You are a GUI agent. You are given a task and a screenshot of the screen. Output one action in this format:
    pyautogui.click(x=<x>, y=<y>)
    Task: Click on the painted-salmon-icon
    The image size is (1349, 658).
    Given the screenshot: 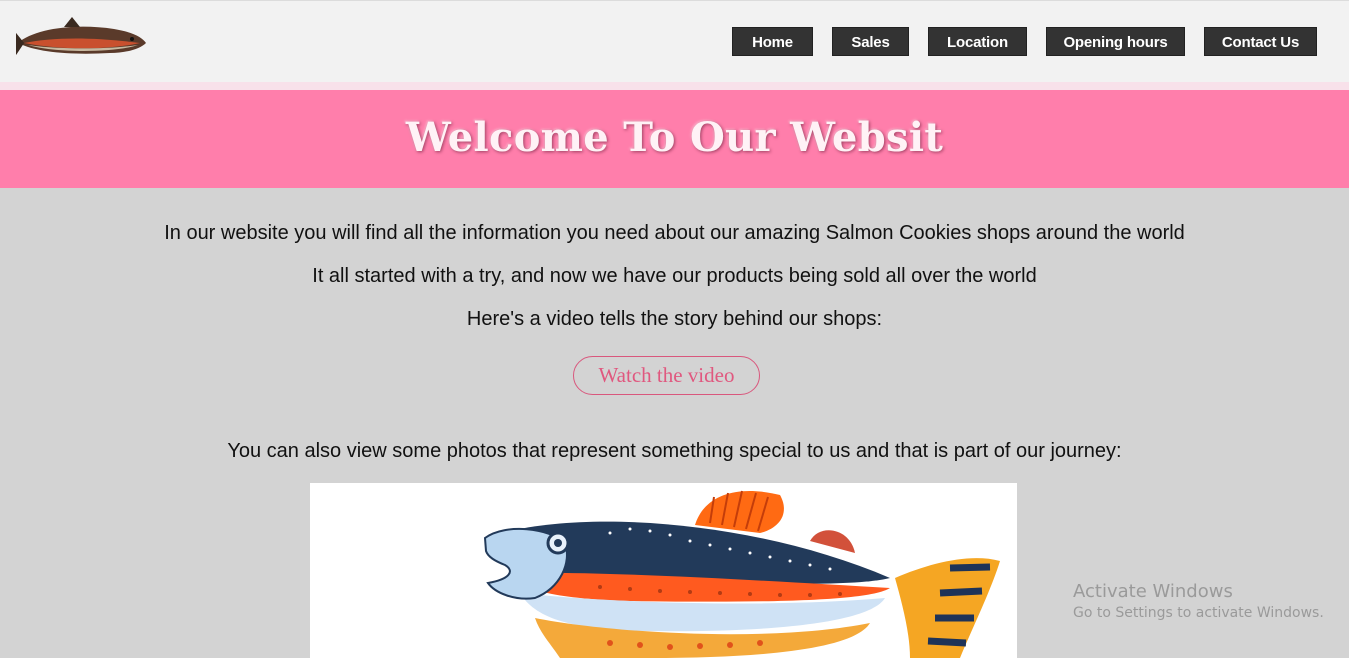 What is the action you would take?
    pyautogui.click(x=741, y=574)
    